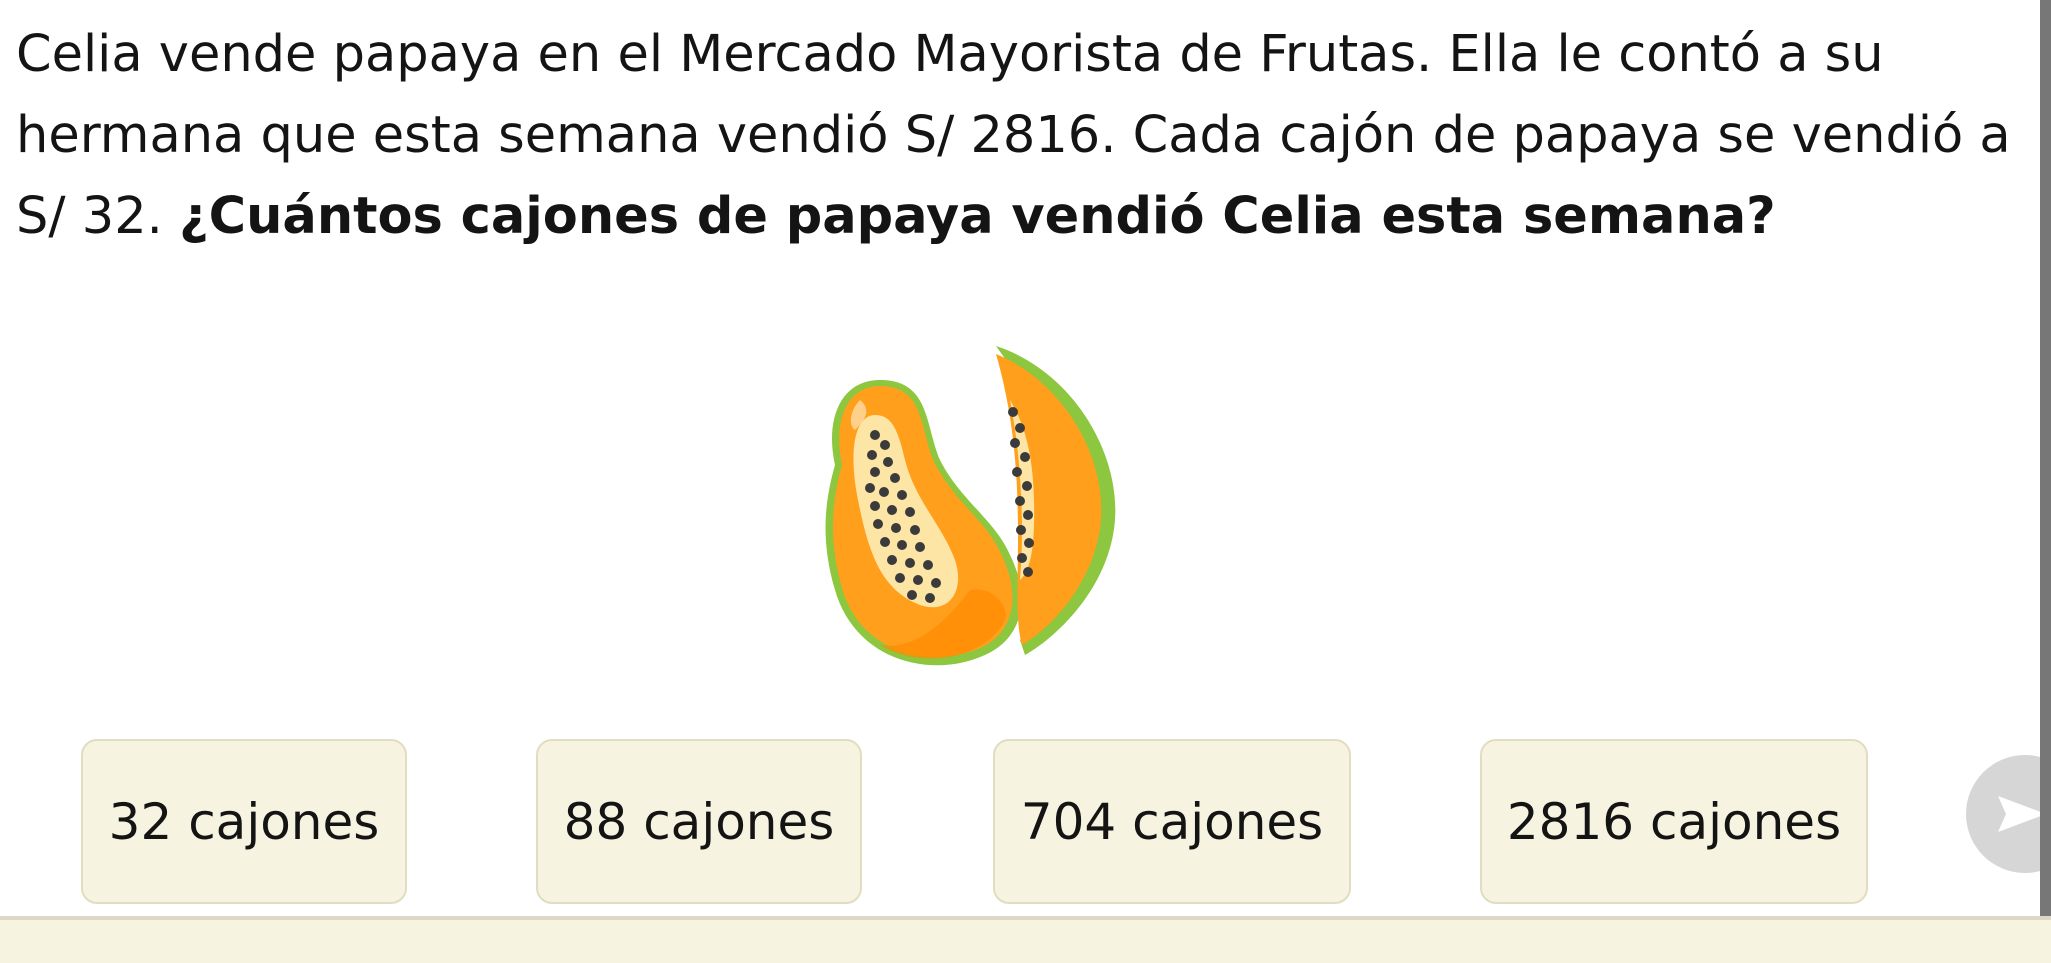 Image resolution: width=2051 pixels, height=963 pixels. Describe the element at coordinates (1674, 821) in the screenshot. I see `answer-option-2816-cajones: 2816 cajones` at that location.